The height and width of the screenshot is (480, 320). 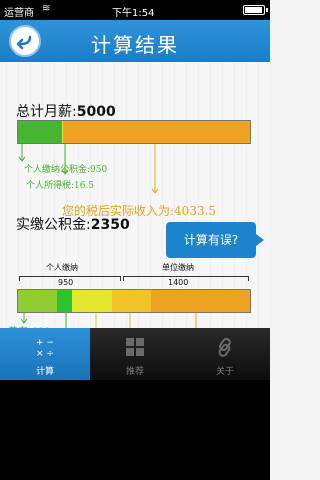 What do you see at coordinates (92, 301) in the screenshot?
I see `bar-segment-housing-personal` at bounding box center [92, 301].